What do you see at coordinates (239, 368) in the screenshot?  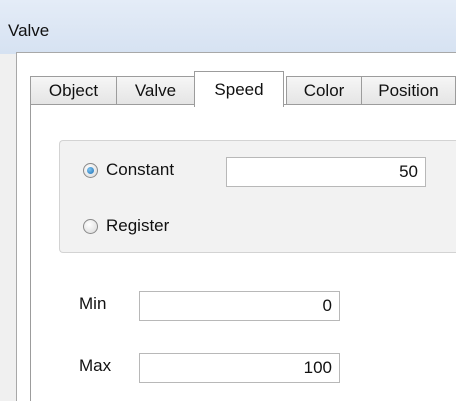 I see `max-value-field: 100` at bounding box center [239, 368].